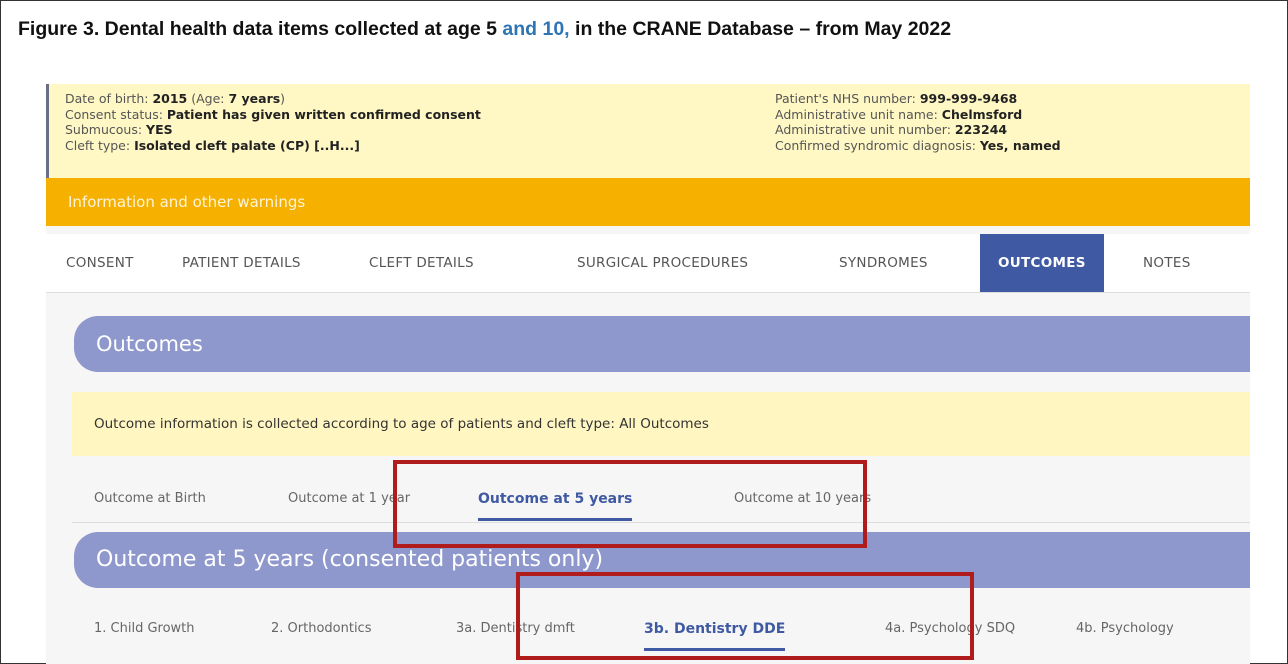  What do you see at coordinates (100, 263) in the screenshot?
I see `tab-consent: CONSENT` at bounding box center [100, 263].